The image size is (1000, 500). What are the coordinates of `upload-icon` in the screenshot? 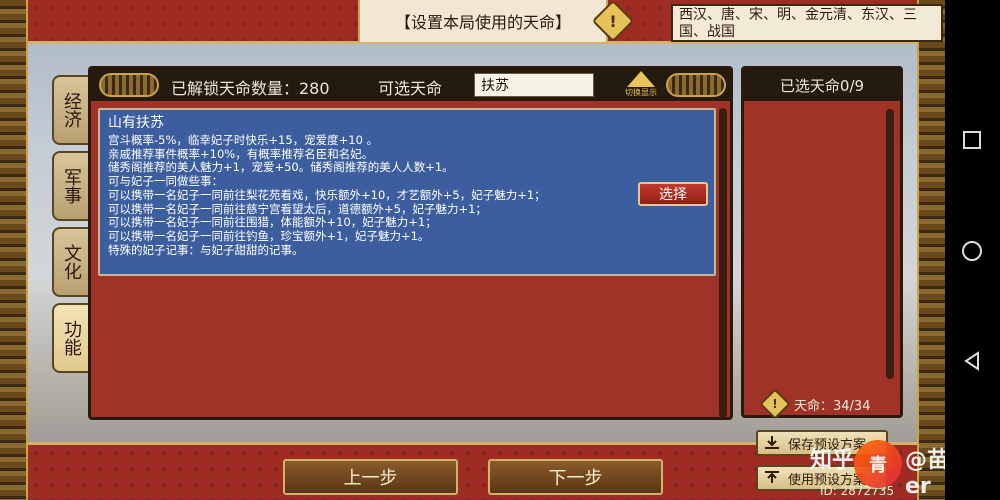 It's located at (772, 477).